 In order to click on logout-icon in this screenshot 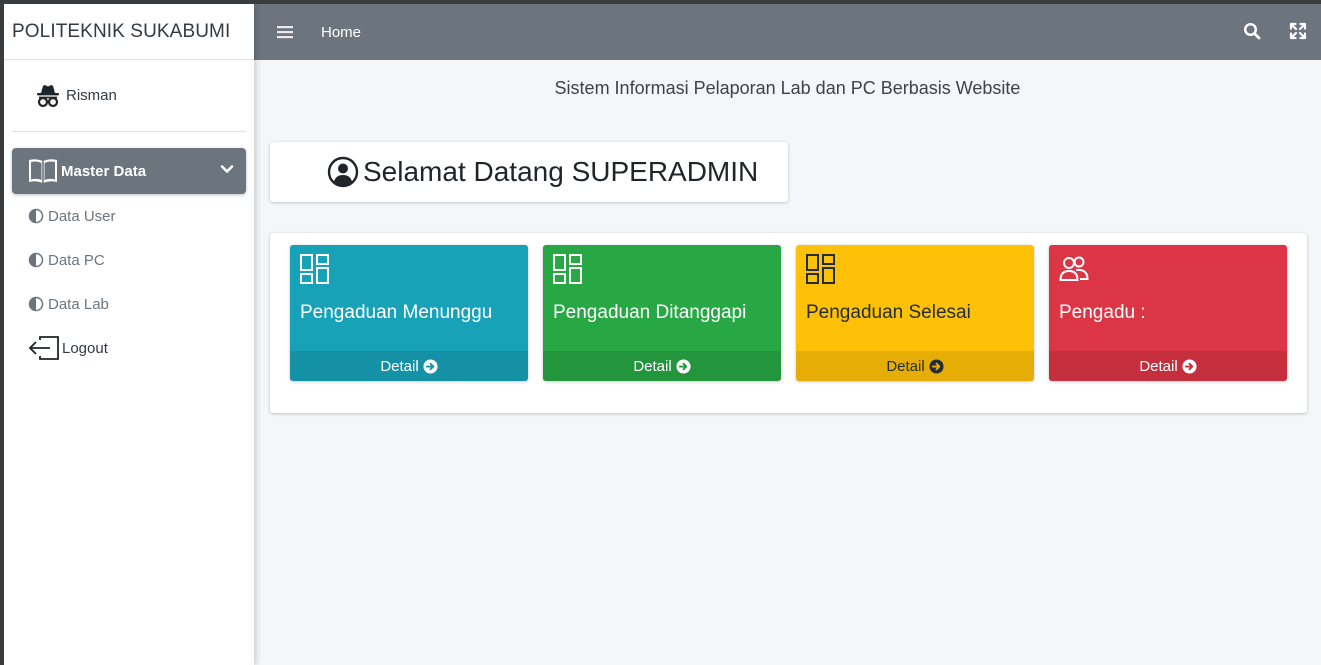, I will do `click(43, 348)`.